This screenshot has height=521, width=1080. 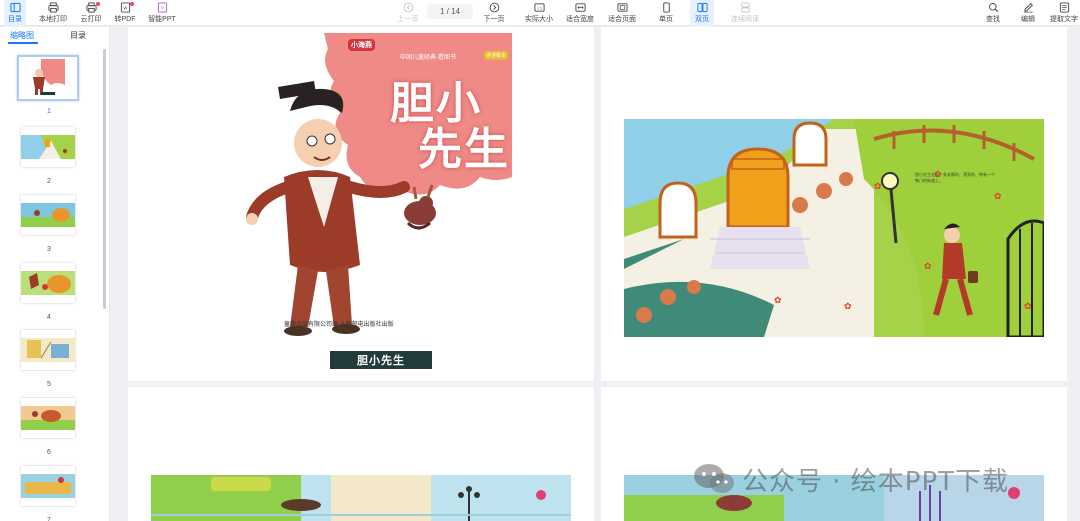 I want to click on double-page-button: 双页, so click(x=702, y=13).